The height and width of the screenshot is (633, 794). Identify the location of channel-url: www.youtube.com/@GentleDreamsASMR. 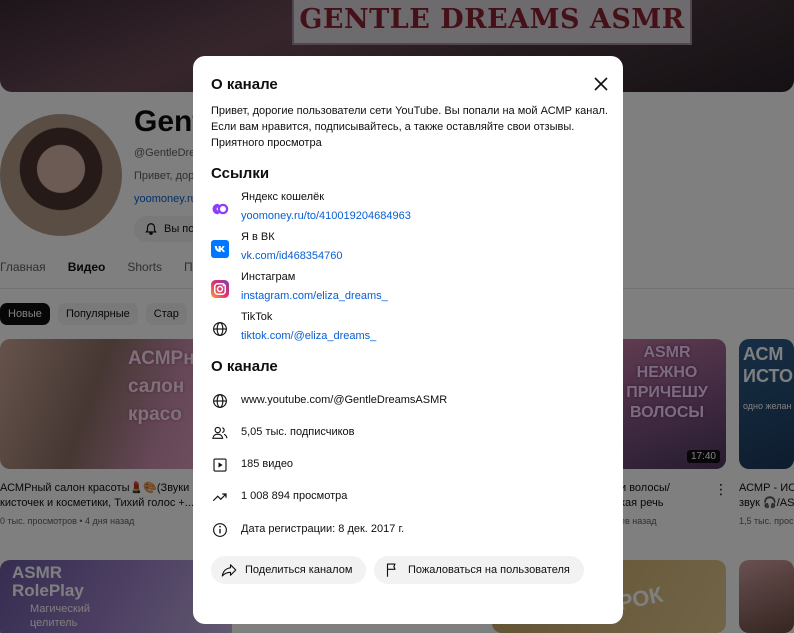
(344, 400).